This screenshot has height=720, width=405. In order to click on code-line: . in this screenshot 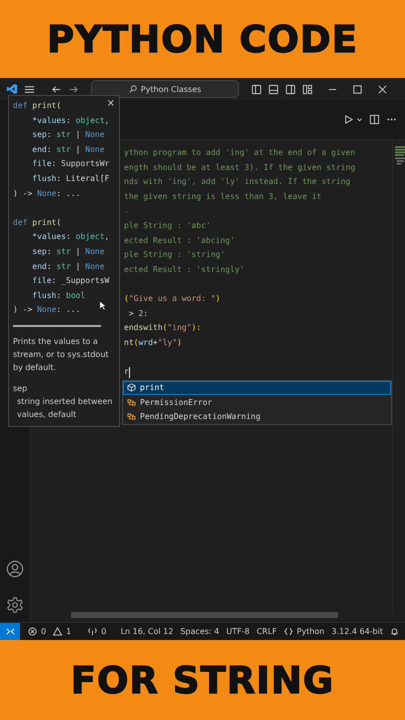, I will do `click(126, 211)`.